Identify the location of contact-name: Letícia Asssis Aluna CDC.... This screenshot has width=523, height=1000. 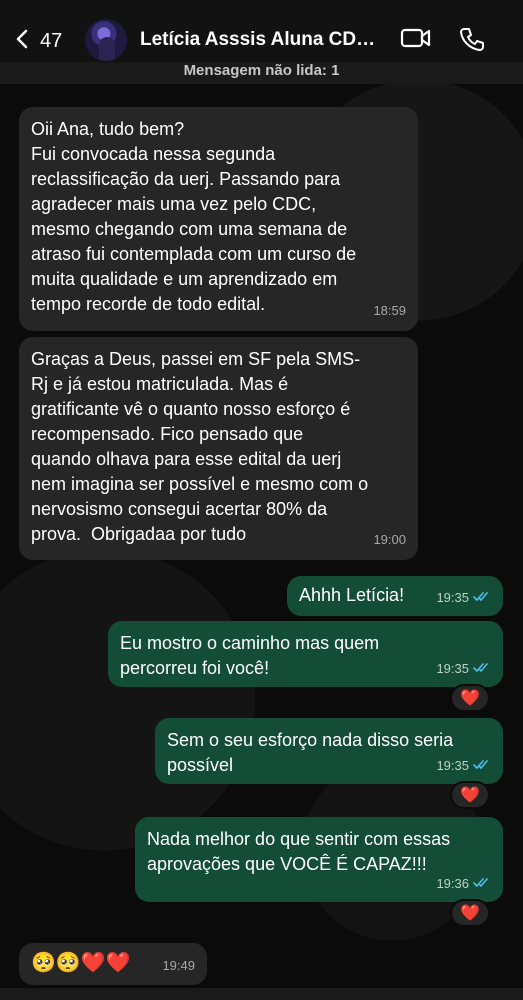
(262, 40).